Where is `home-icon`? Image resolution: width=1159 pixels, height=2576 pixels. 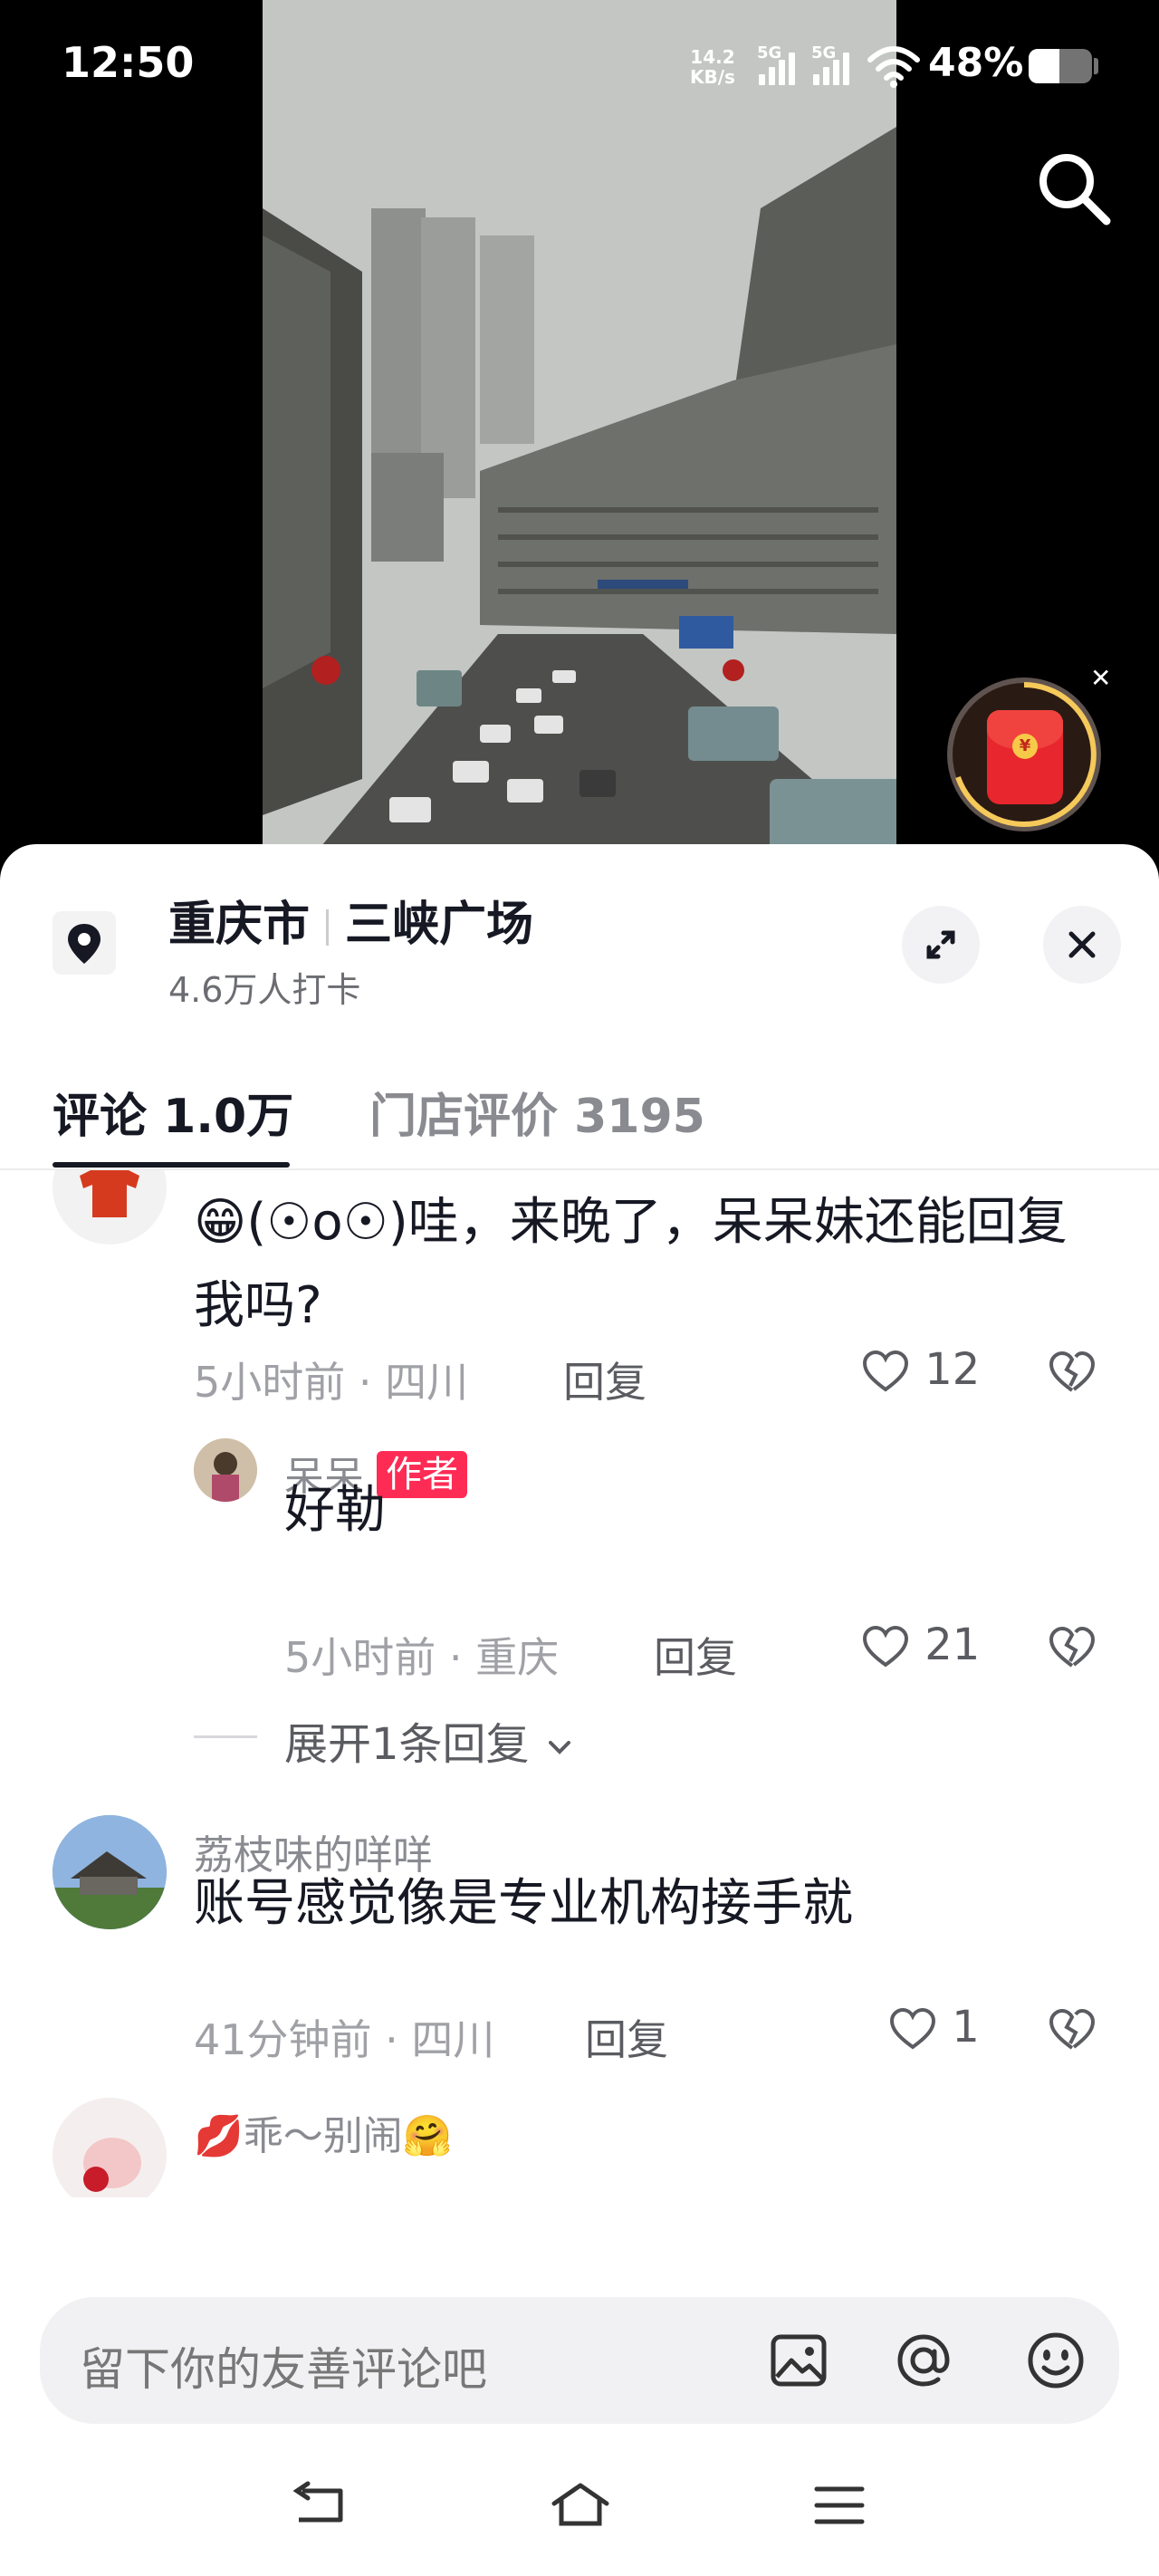 home-icon is located at coordinates (580, 2505).